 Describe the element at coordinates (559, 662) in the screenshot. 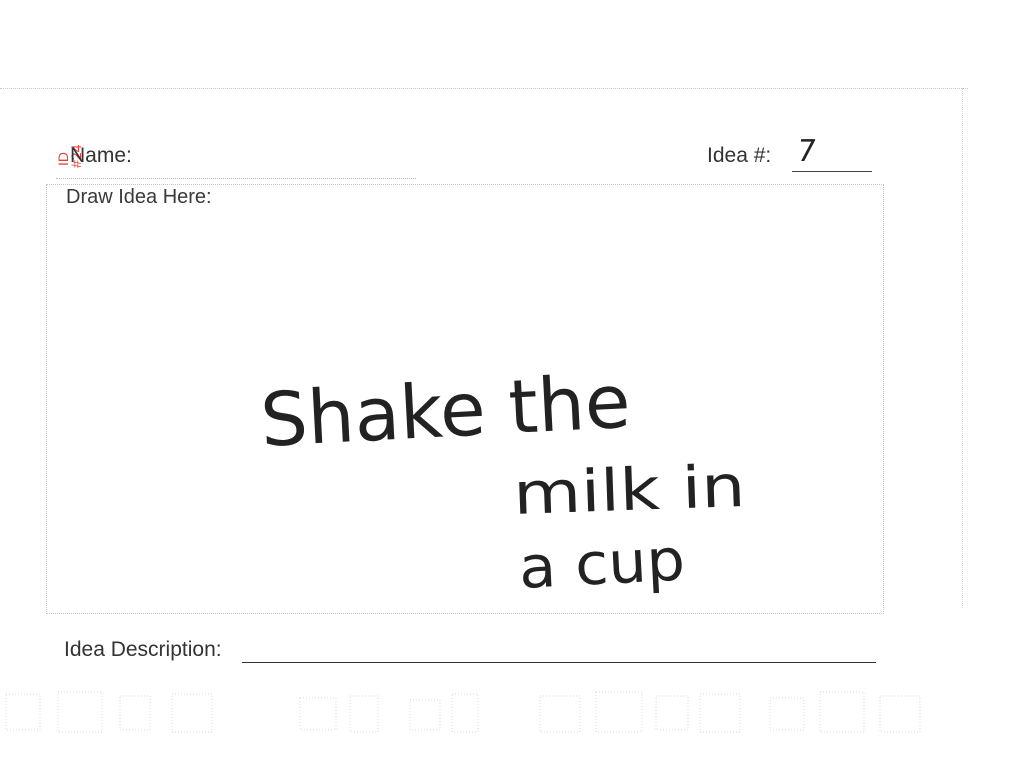

I see `idea-description-line` at that location.